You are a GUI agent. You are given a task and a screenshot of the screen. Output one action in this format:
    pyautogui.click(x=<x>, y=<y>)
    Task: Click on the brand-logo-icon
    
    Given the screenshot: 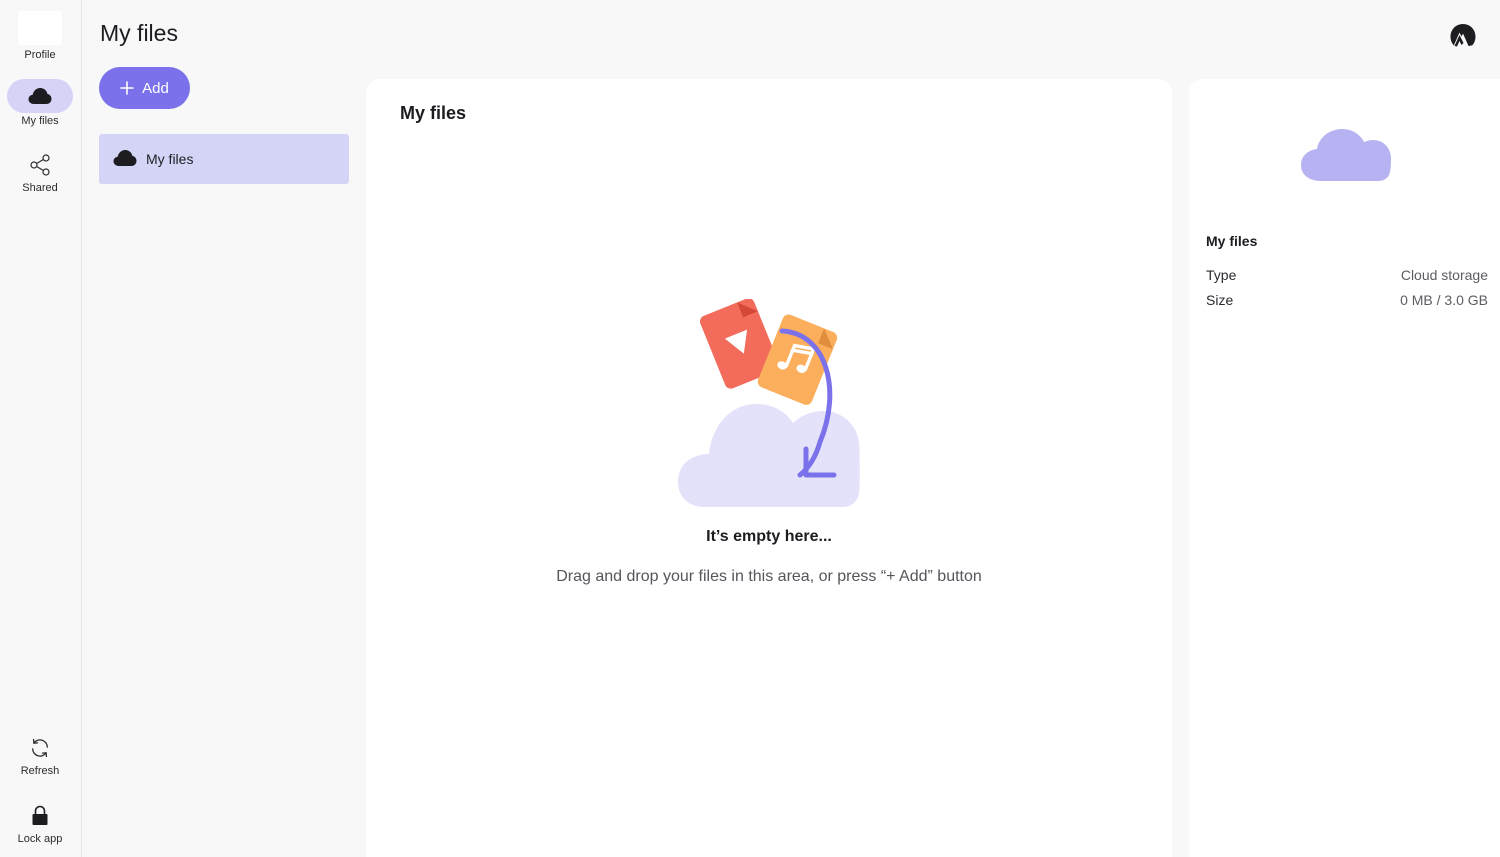 What is the action you would take?
    pyautogui.click(x=1463, y=38)
    